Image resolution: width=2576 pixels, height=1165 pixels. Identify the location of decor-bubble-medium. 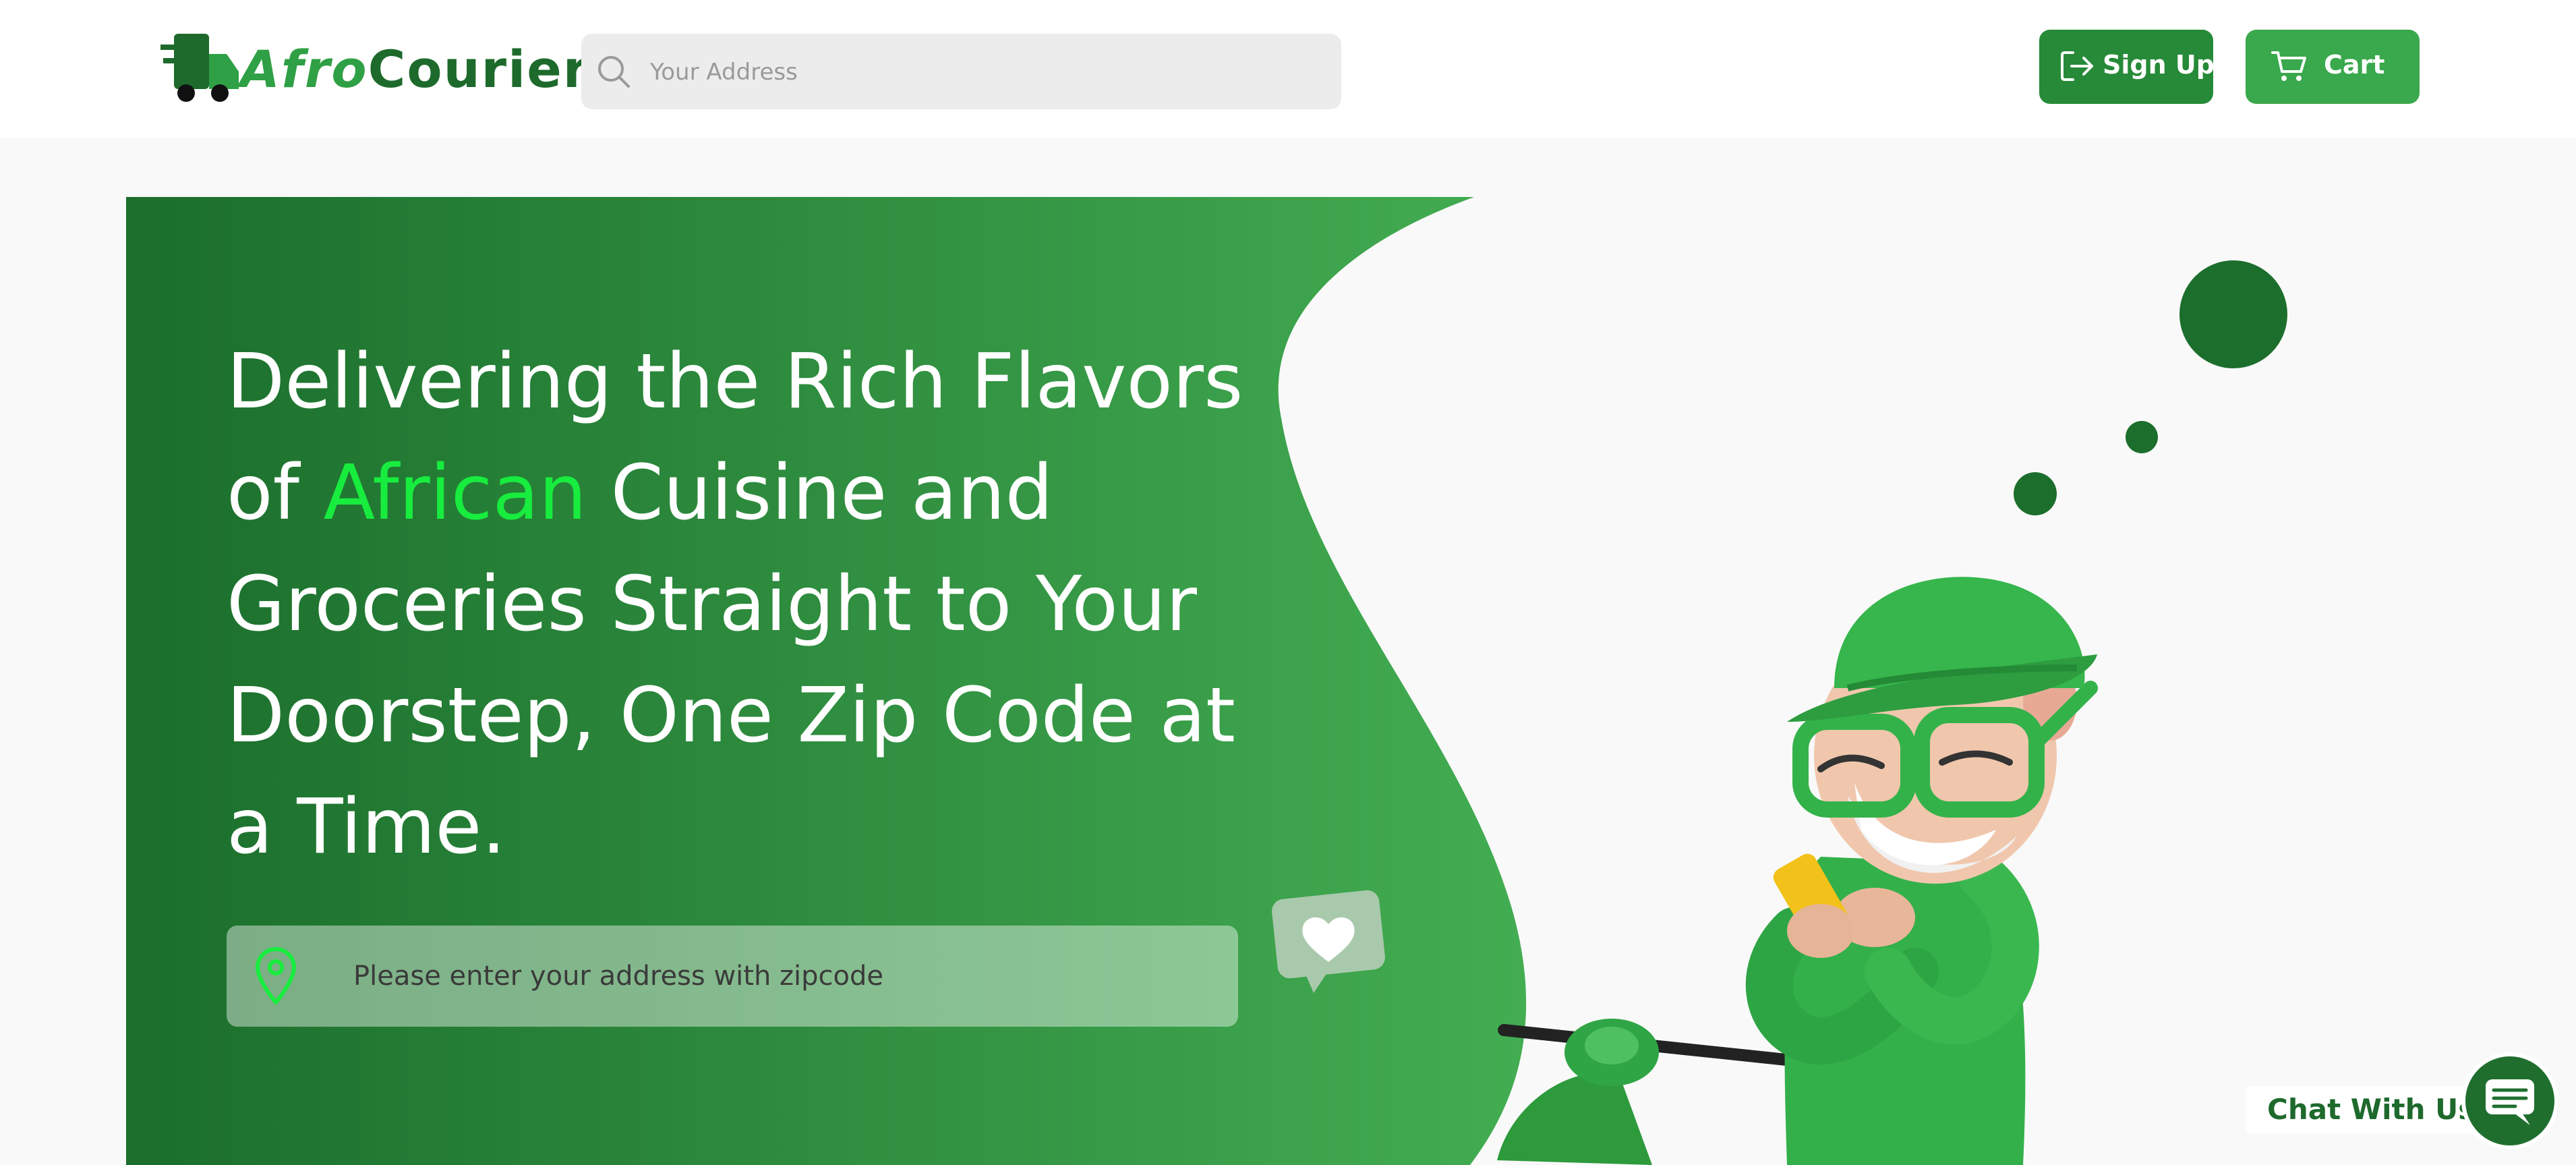
(2036, 493).